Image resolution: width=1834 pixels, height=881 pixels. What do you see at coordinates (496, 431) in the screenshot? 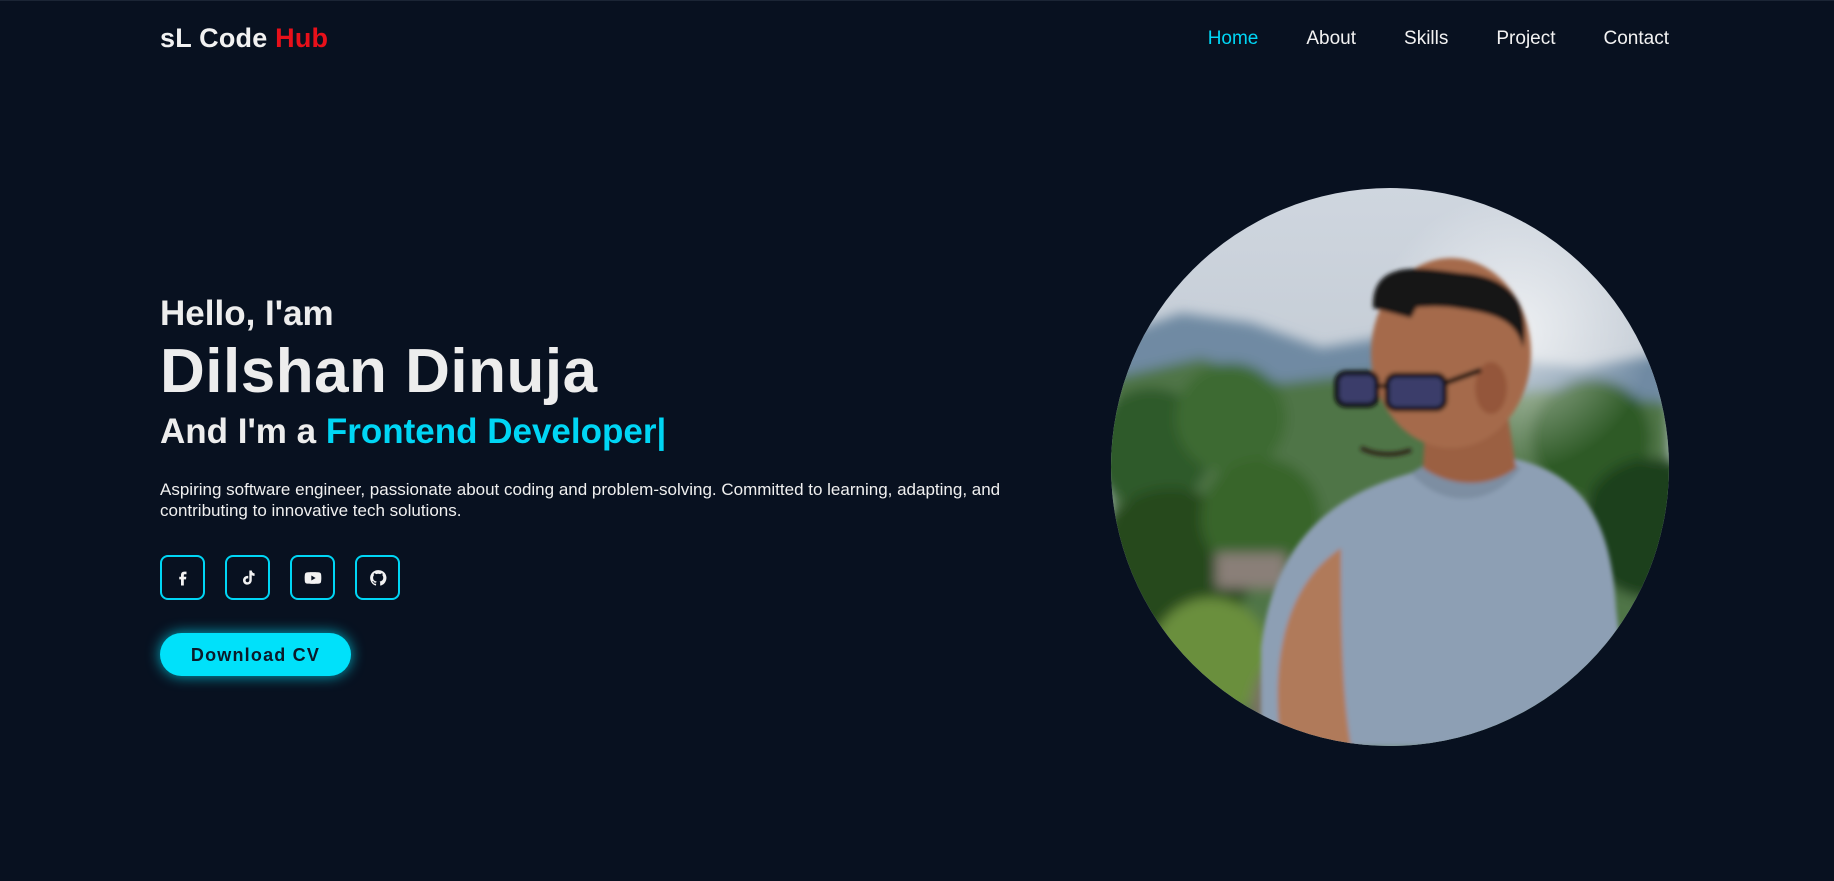
I see `role-text: Frontend Developer|` at bounding box center [496, 431].